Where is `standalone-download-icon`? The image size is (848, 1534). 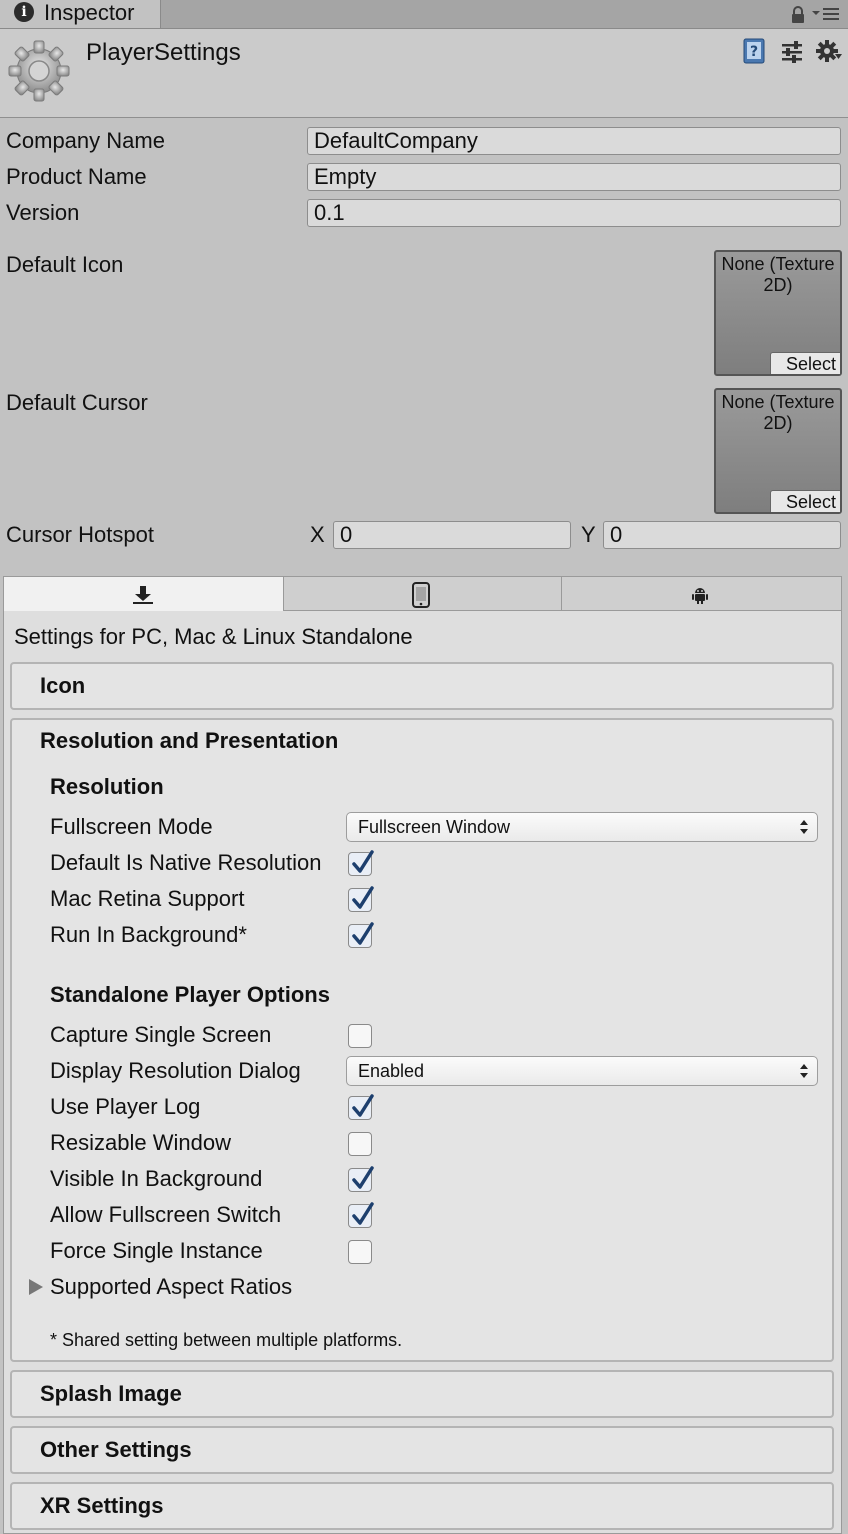
standalone-download-icon is located at coordinates (143, 595).